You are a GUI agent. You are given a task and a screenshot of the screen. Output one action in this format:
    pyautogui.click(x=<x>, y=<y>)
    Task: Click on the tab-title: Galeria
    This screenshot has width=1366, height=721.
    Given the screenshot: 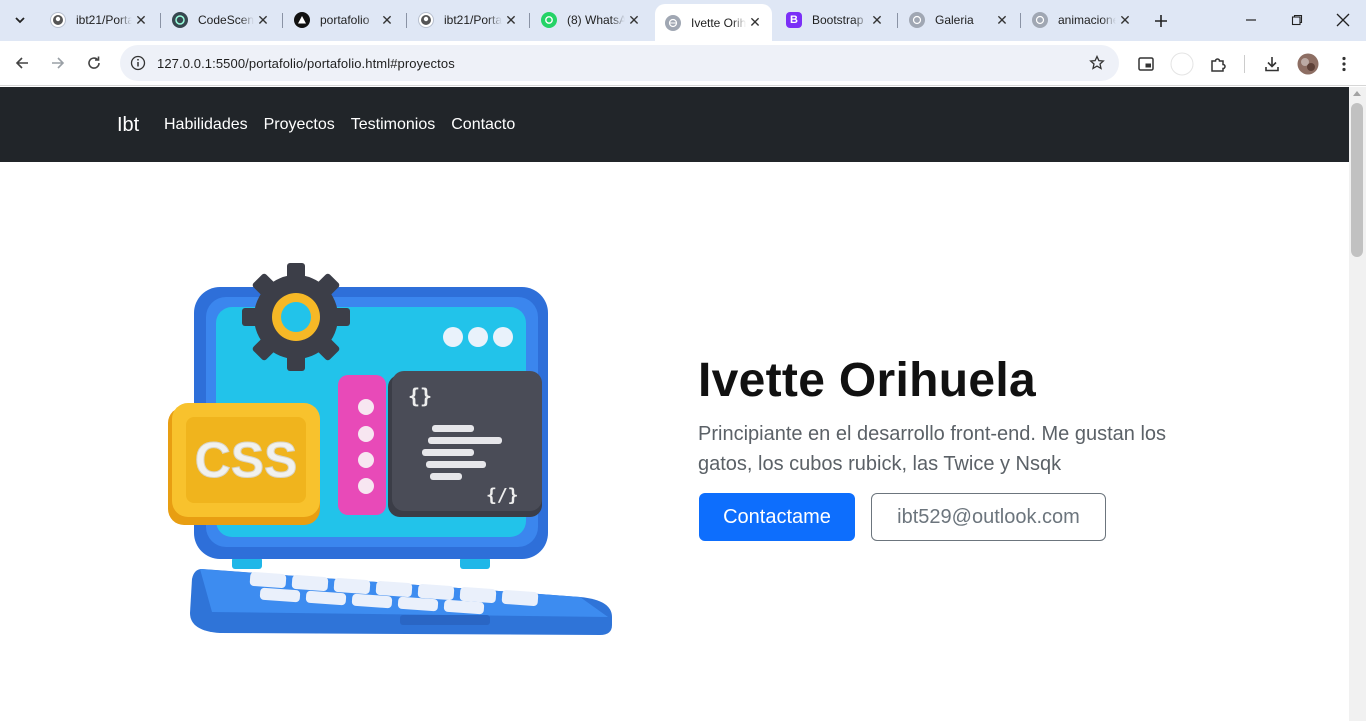 What is the action you would take?
    pyautogui.click(x=954, y=20)
    